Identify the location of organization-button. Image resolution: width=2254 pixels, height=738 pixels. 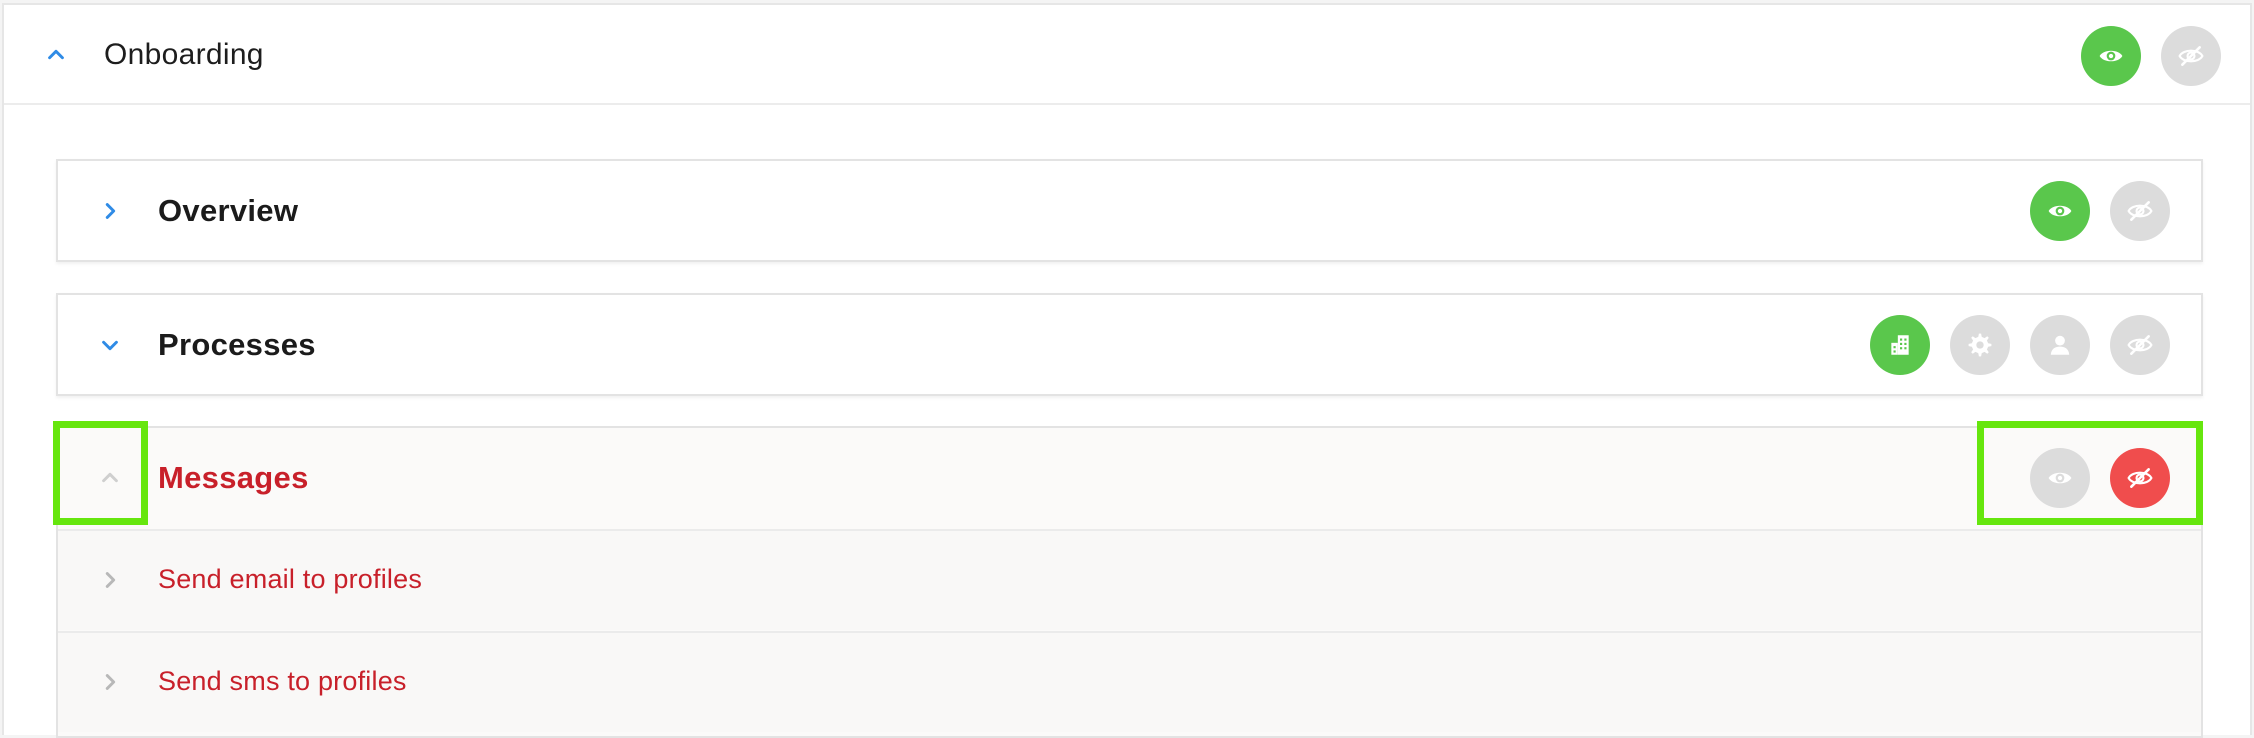
(1900, 345).